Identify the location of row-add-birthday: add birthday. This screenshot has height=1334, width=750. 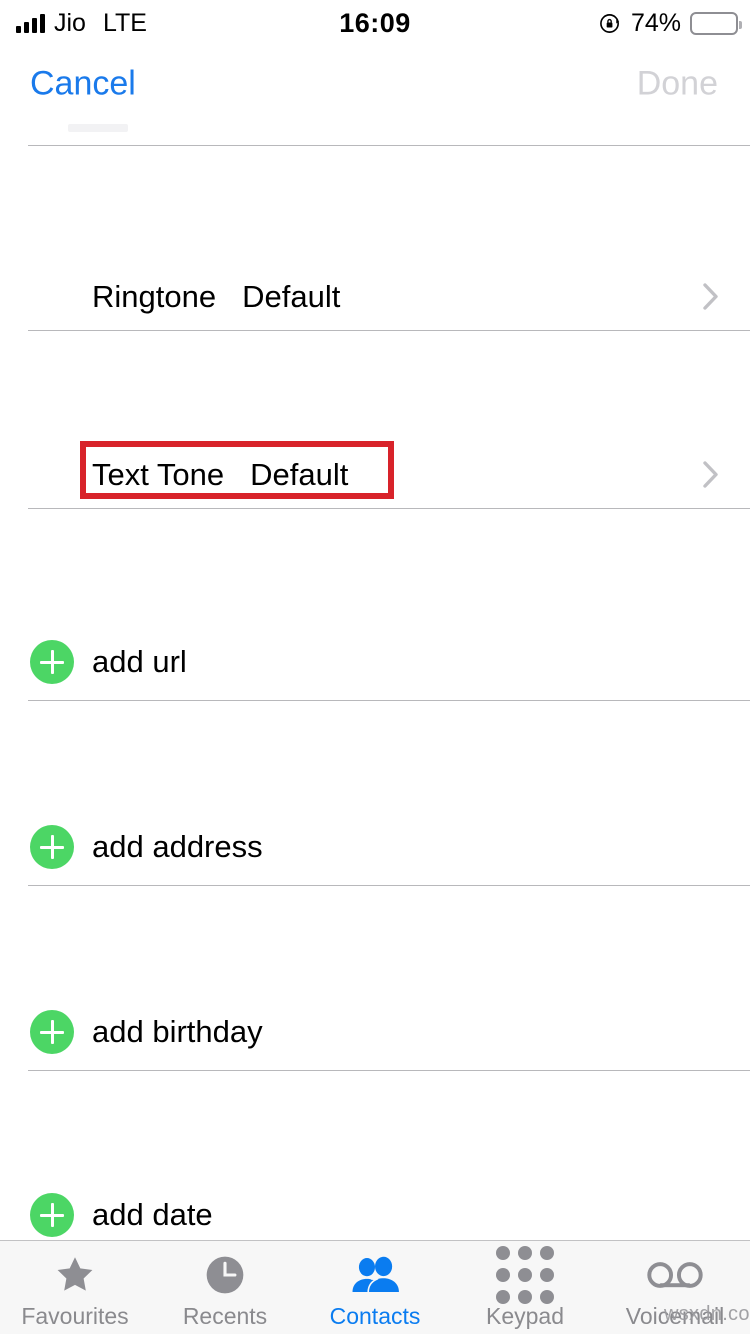
(375, 1032).